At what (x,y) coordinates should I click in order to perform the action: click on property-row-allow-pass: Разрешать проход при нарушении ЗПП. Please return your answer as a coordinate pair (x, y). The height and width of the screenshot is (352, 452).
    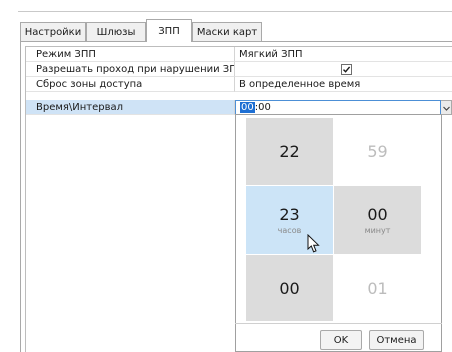
    Looking at the image, I should click on (239, 69).